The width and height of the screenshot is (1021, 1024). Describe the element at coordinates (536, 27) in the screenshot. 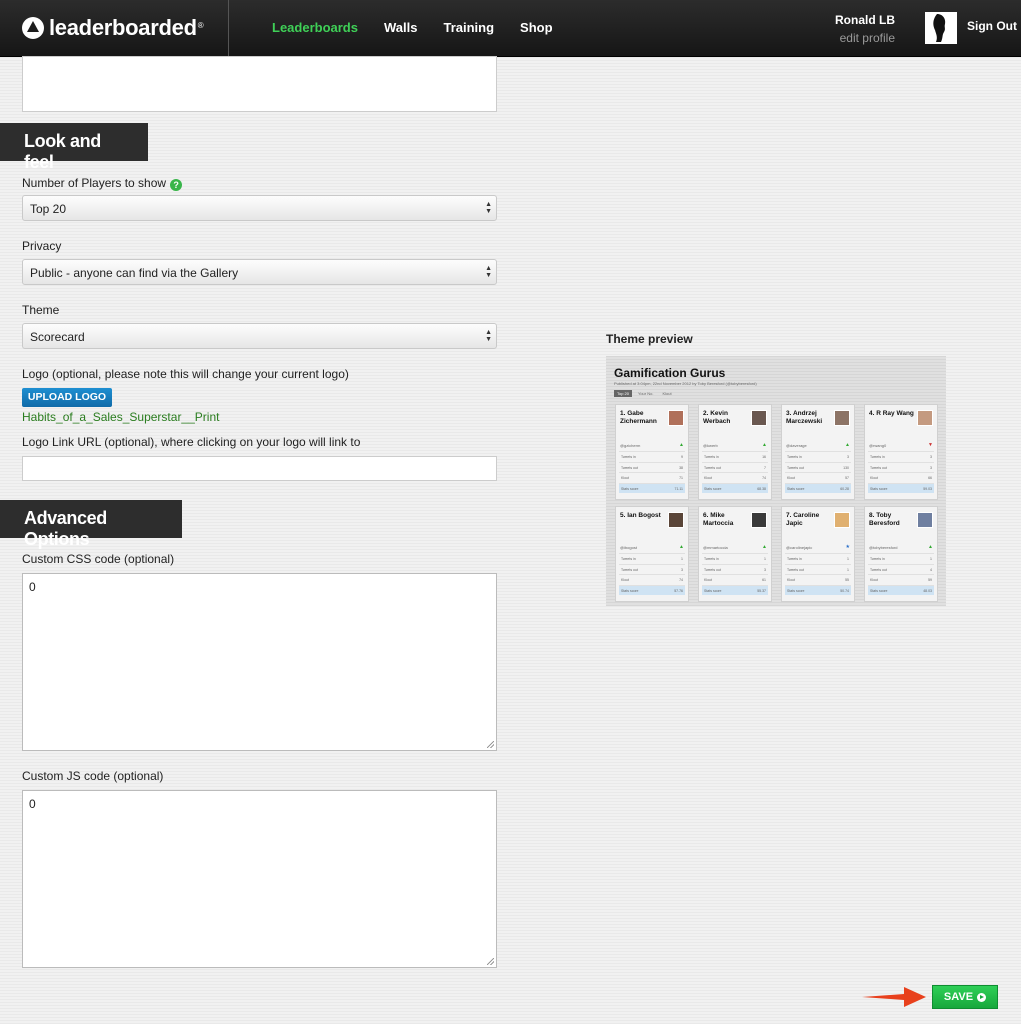

I see `nav-shop: Shop` at that location.